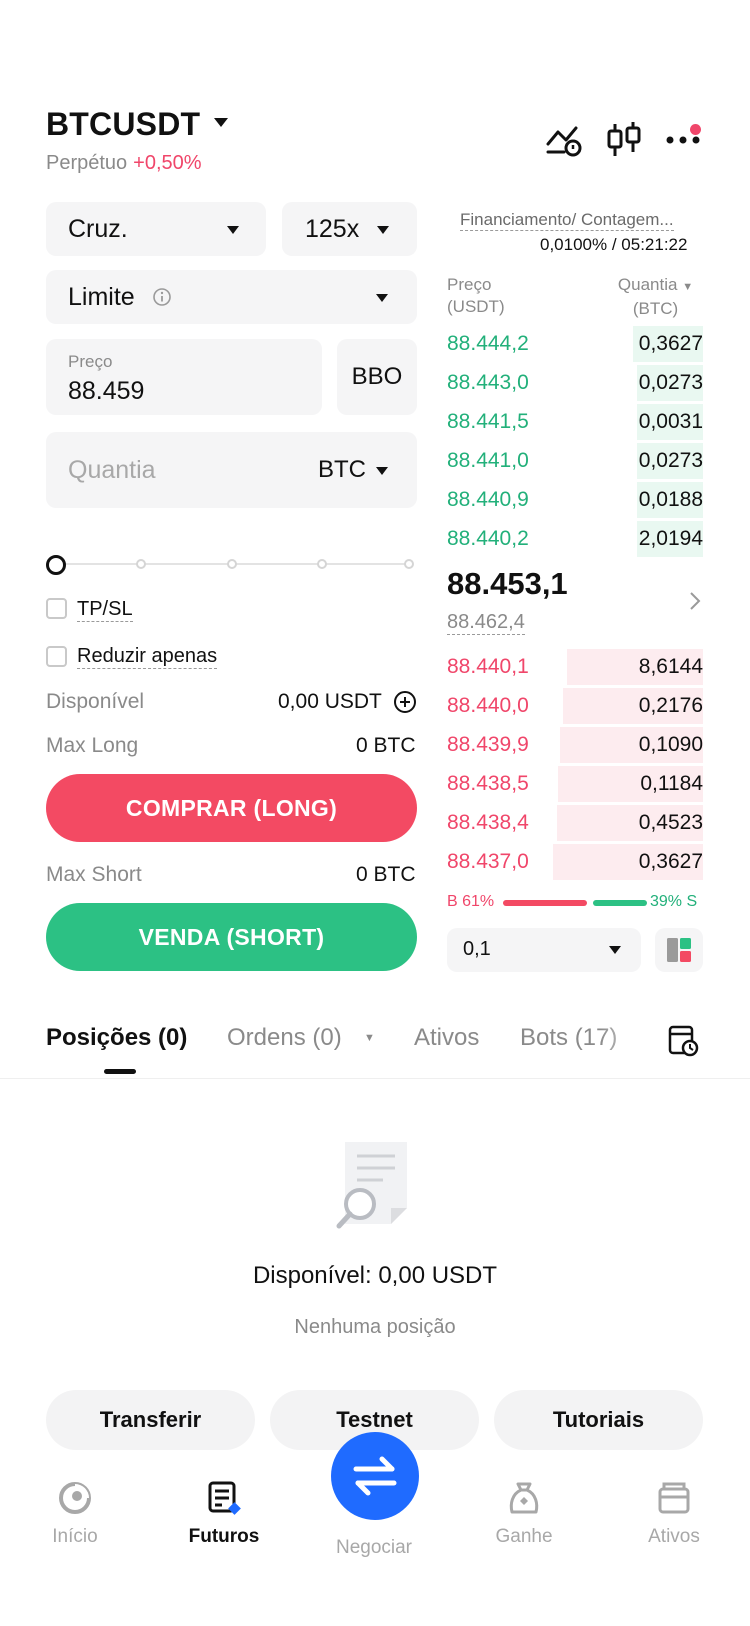  What do you see at coordinates (683, 1041) in the screenshot?
I see `order-history-icon` at bounding box center [683, 1041].